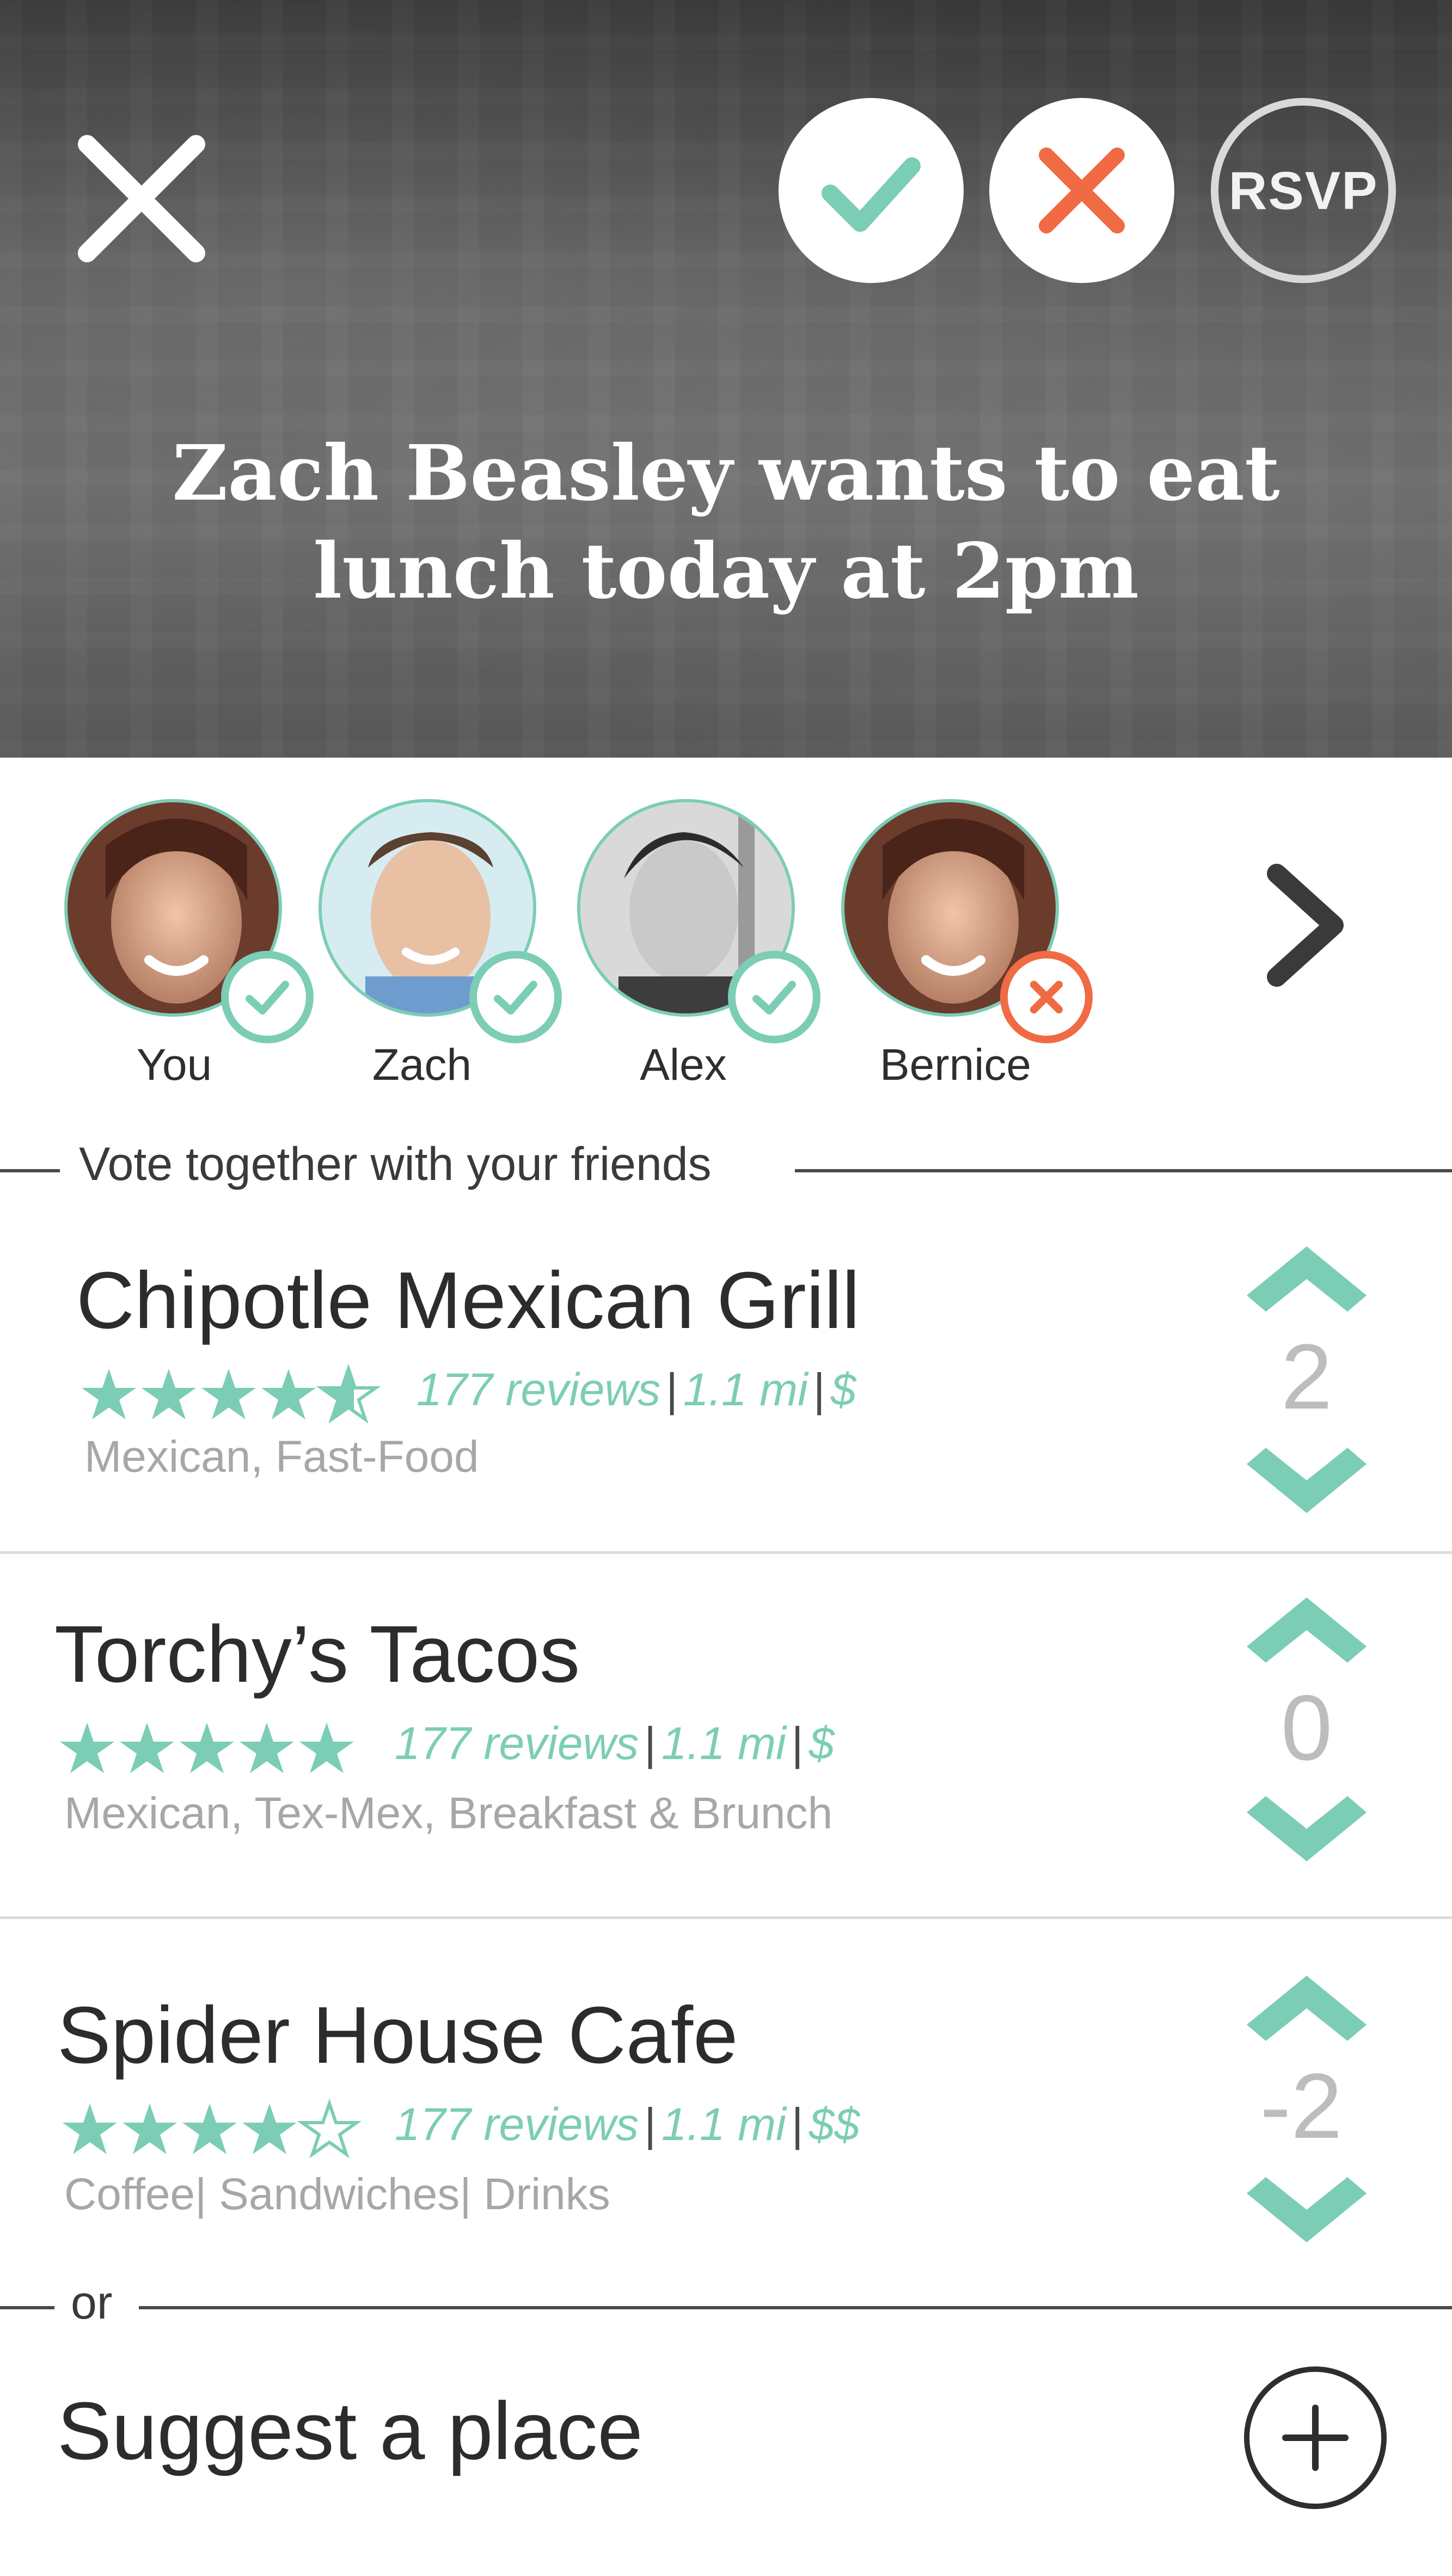  I want to click on or-label: or, so click(92, 2303).